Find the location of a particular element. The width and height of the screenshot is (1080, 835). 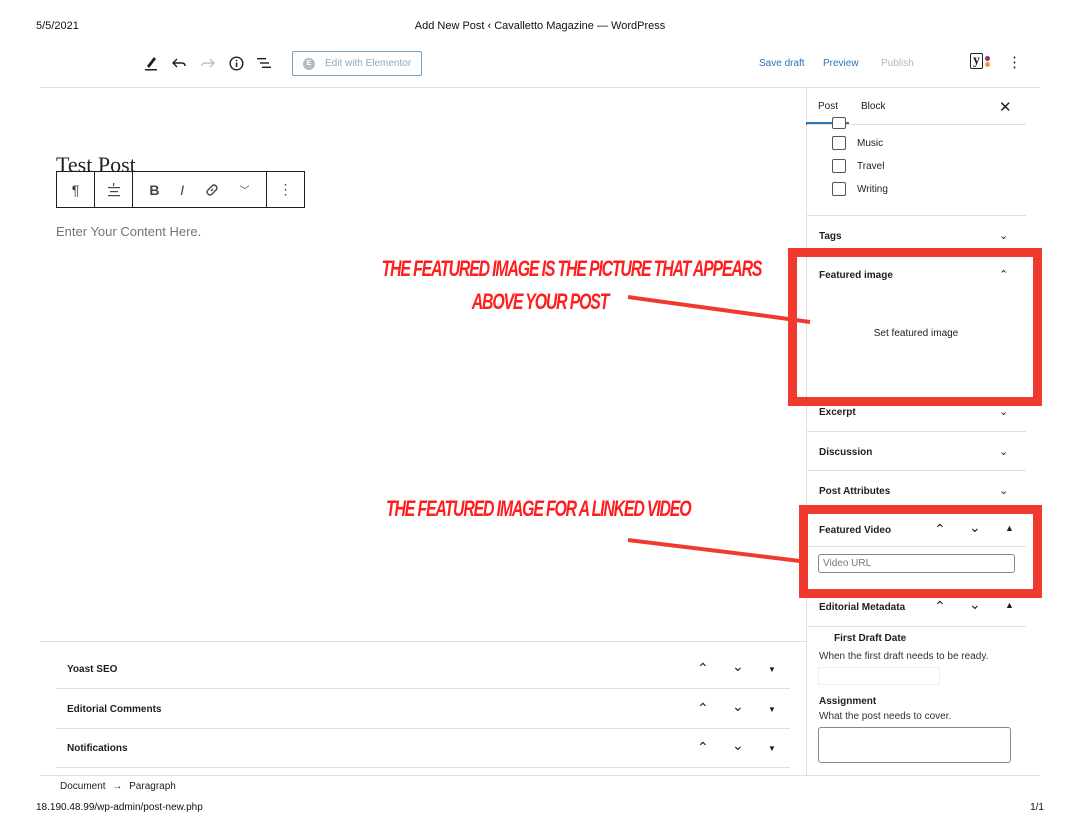

annotation-arrow-image is located at coordinates (719, 309).